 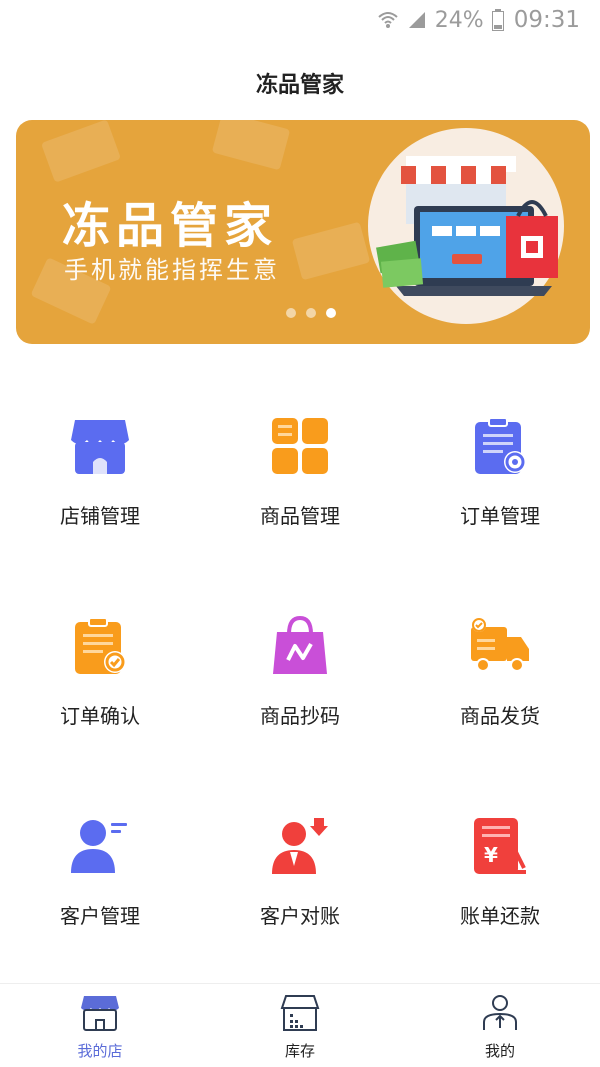 What do you see at coordinates (100, 700) in the screenshot?
I see `grid-item-order-confirm: 订单确认` at bounding box center [100, 700].